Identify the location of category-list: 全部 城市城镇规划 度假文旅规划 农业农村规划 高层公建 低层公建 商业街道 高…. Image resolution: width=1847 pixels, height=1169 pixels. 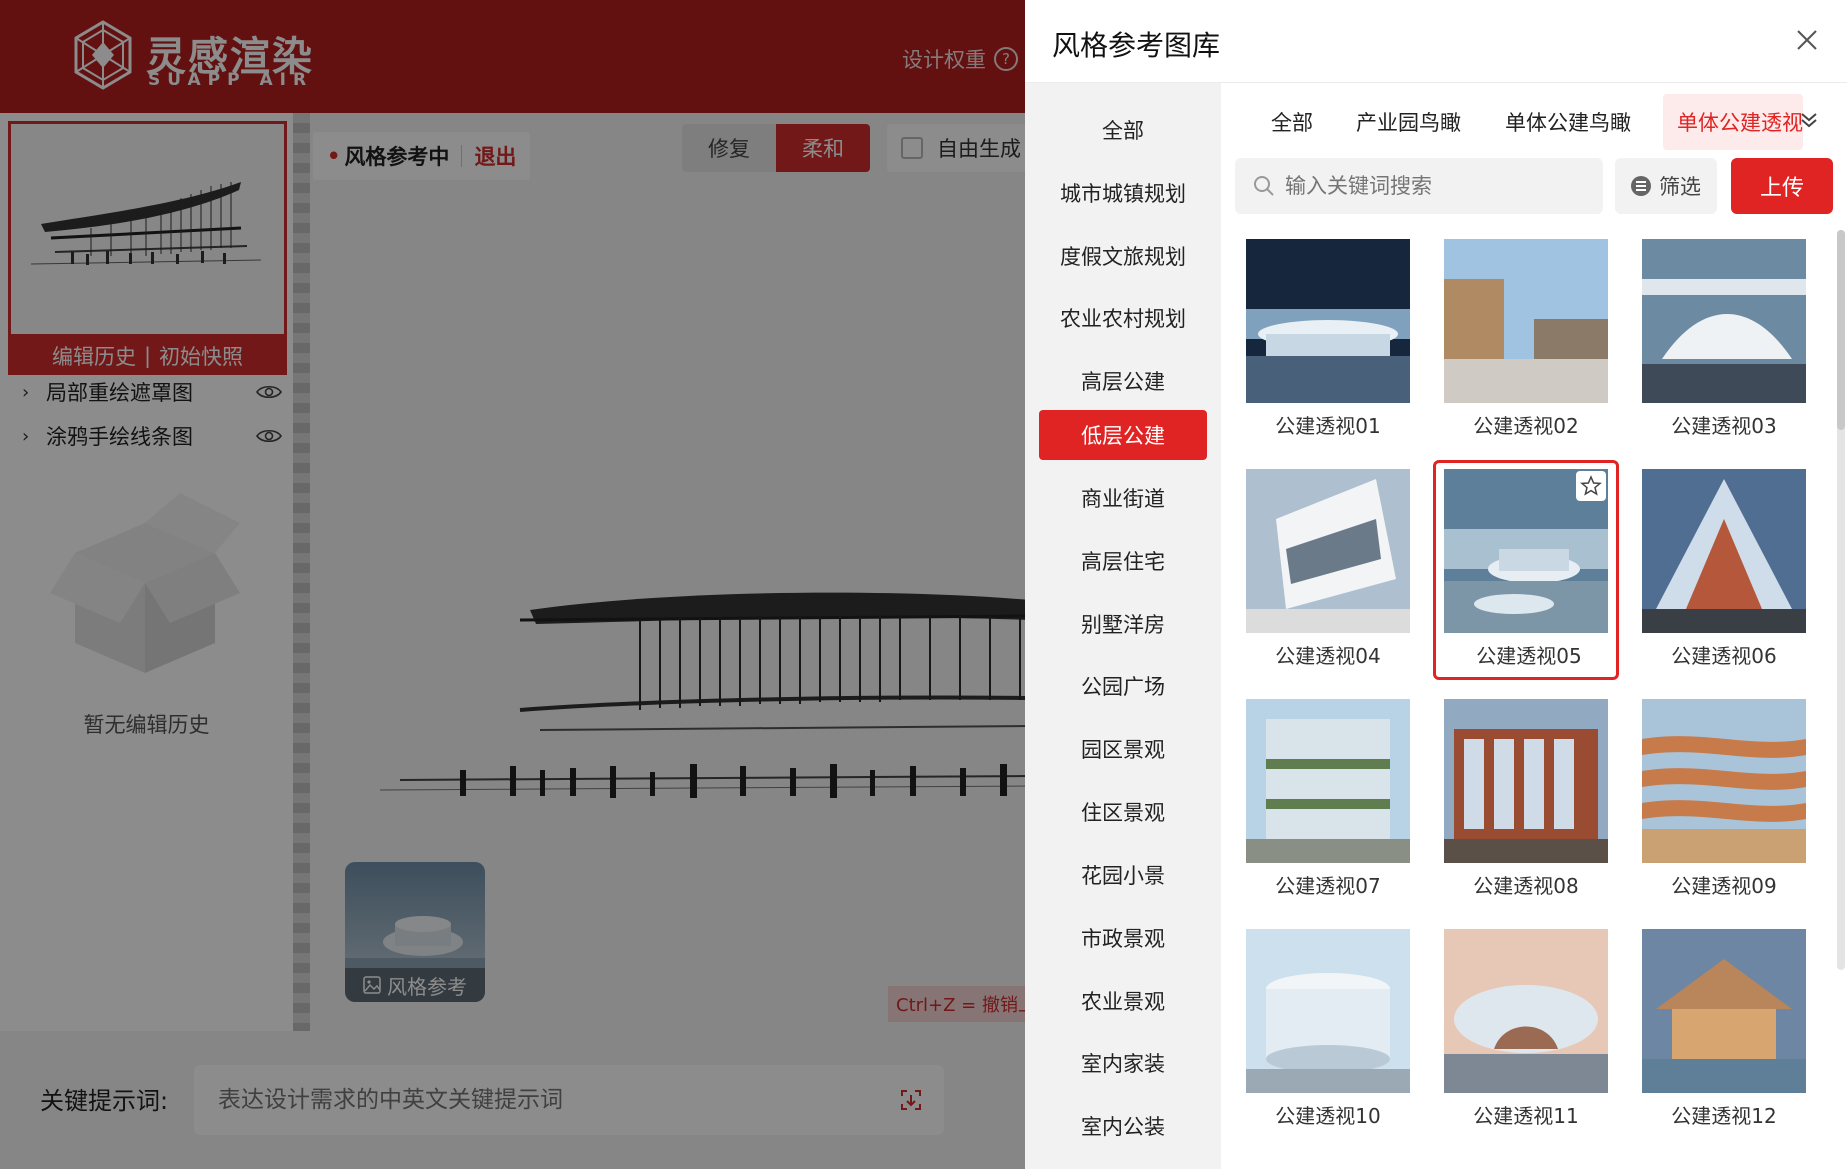
(1123, 626).